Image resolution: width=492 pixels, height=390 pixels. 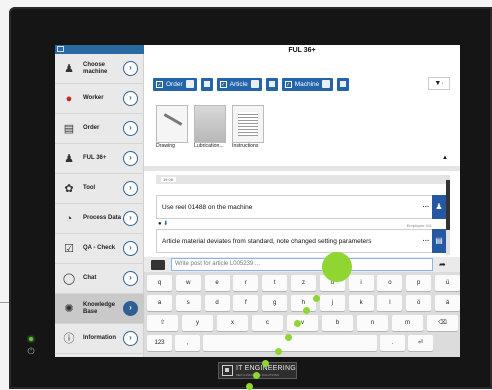 I want to click on machine-icon: ♟, so click(x=69, y=158).